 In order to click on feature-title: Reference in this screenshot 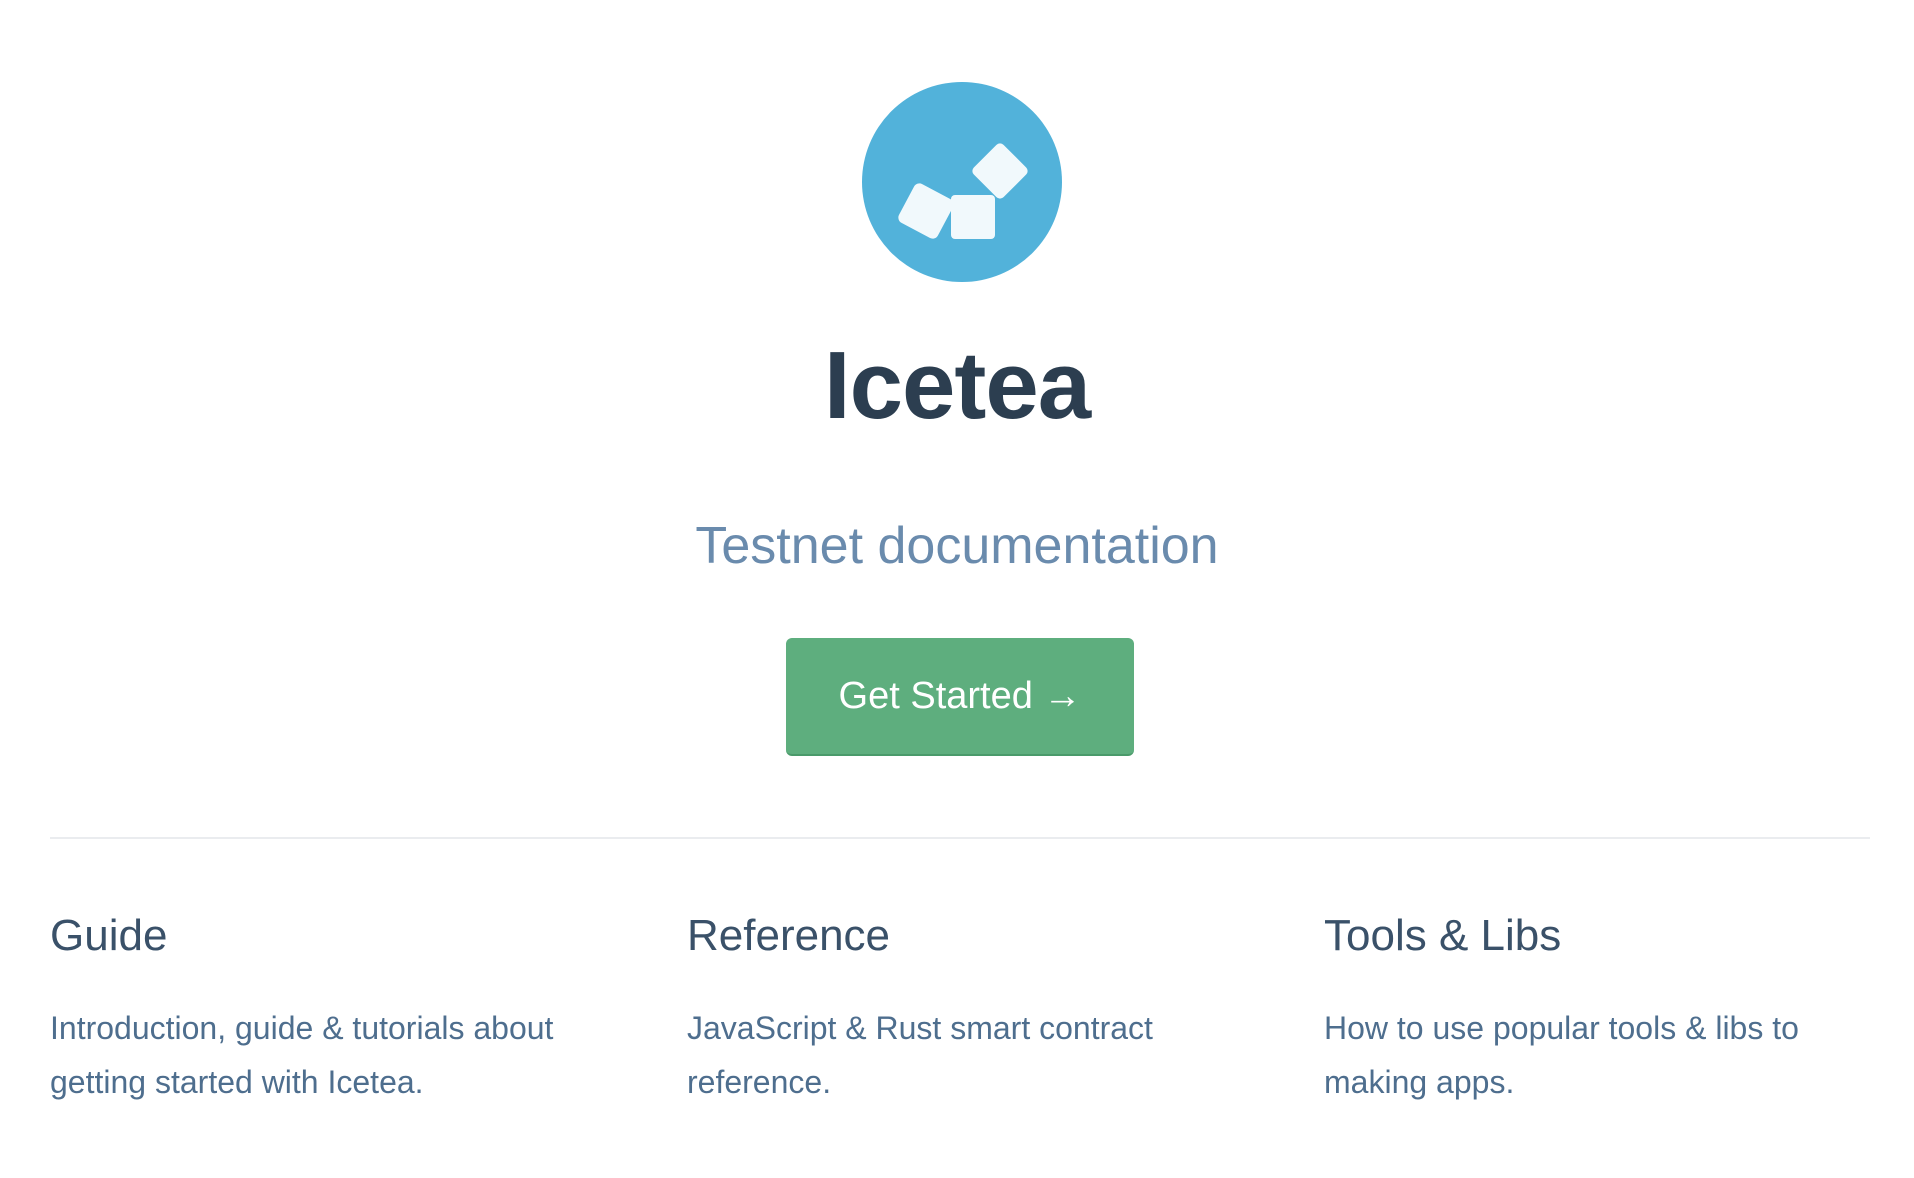, I will do `click(789, 935)`.